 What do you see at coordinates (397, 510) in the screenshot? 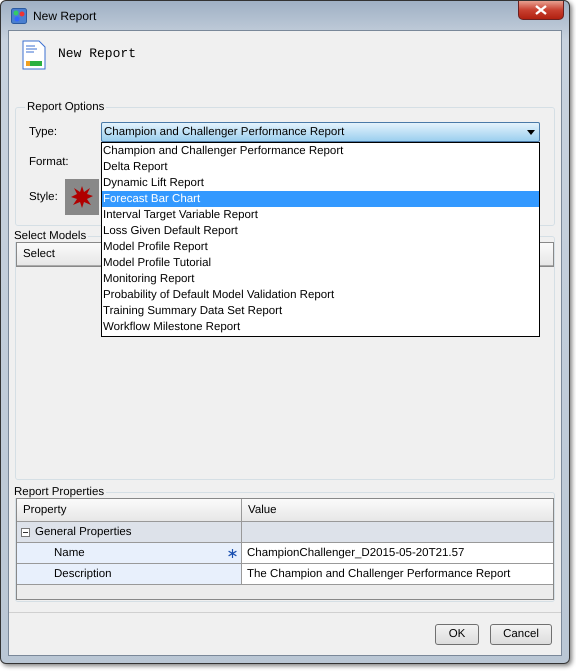
I see `column-header: Value` at bounding box center [397, 510].